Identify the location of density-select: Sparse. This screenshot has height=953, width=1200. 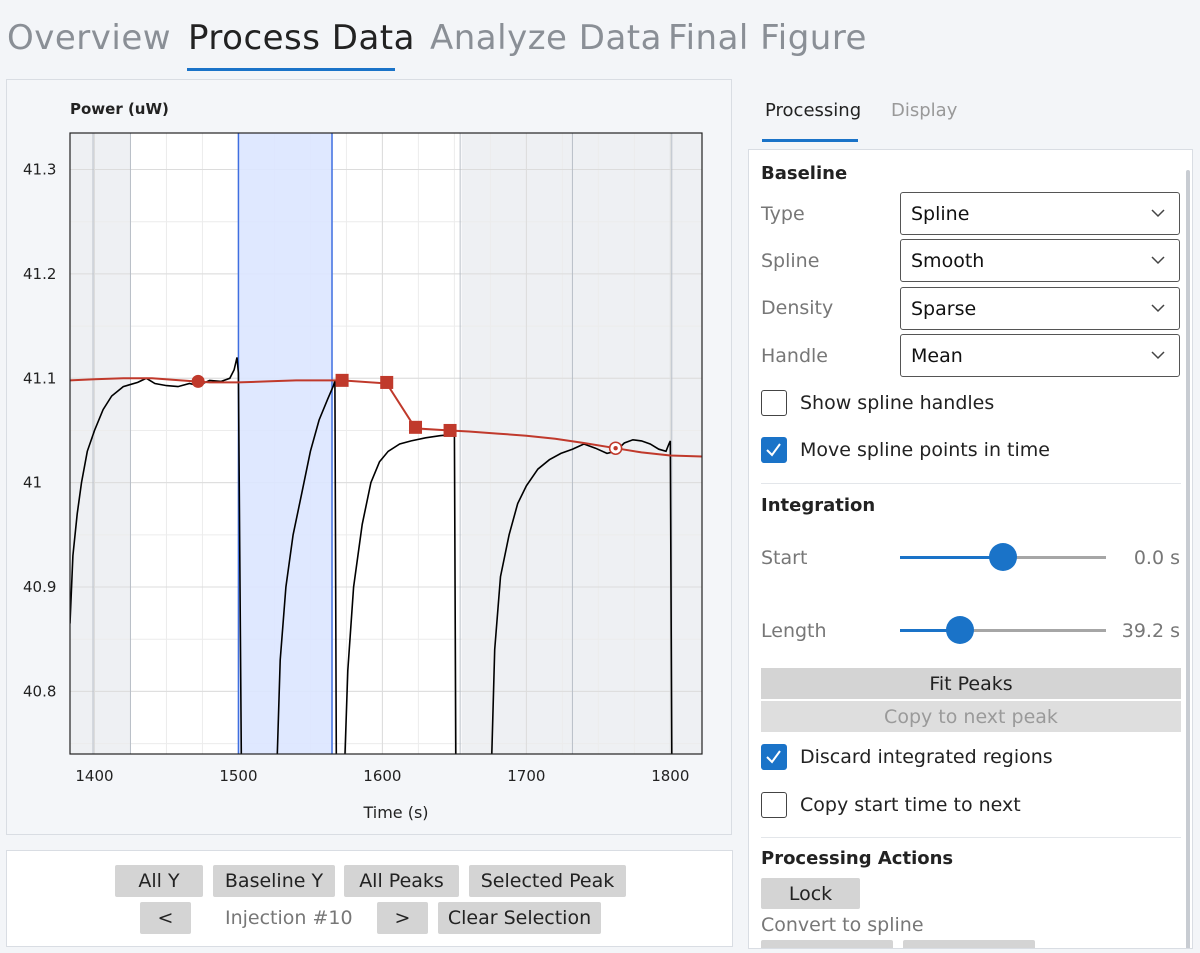
(1040, 308).